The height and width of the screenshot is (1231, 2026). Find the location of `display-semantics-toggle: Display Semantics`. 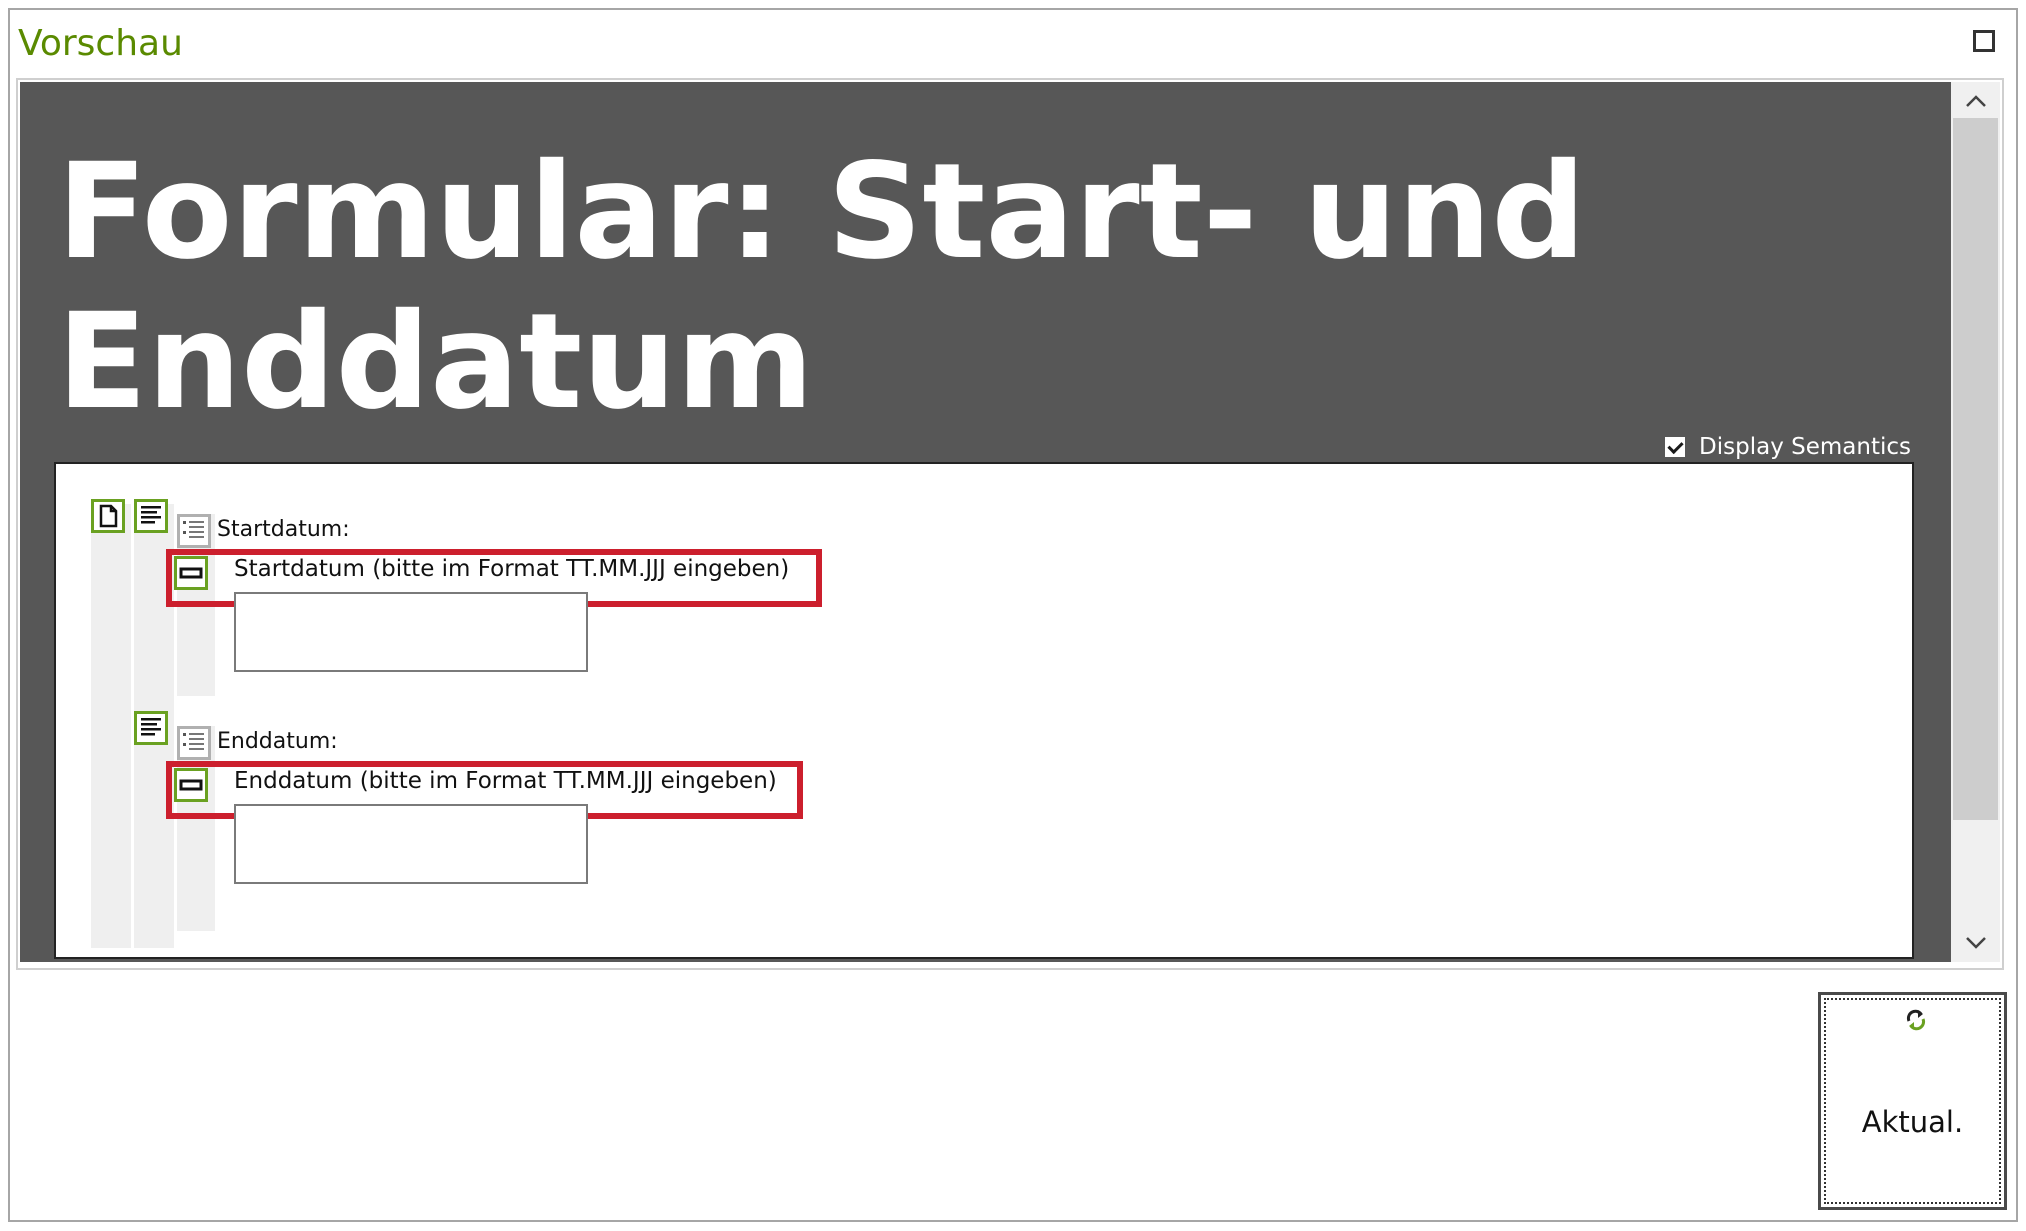

display-semantics-toggle: Display Semantics is located at coordinates (1788, 447).